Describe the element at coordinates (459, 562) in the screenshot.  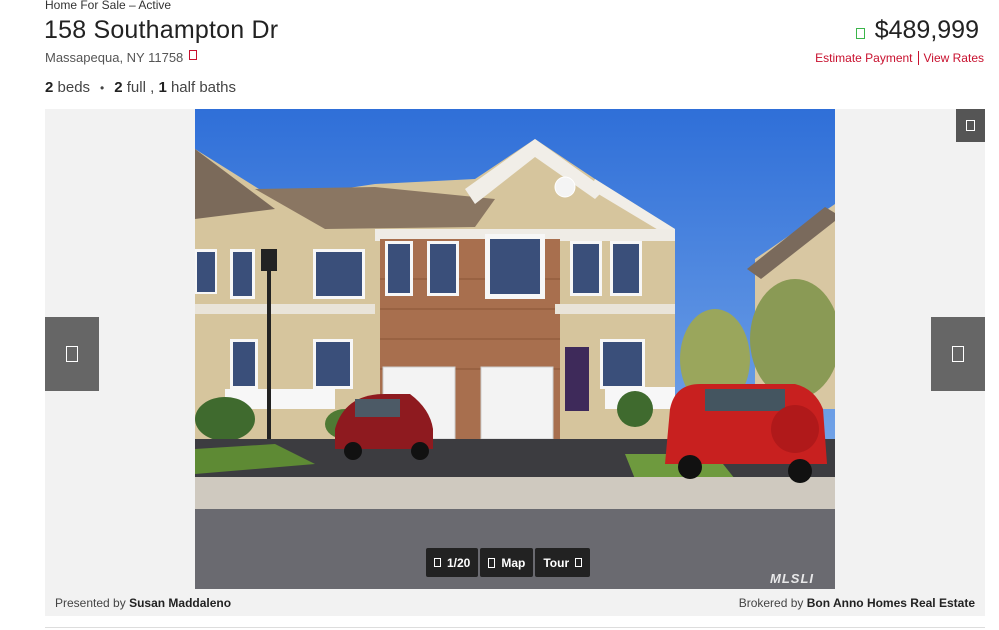
I see `photo-counter: 1/20` at that location.